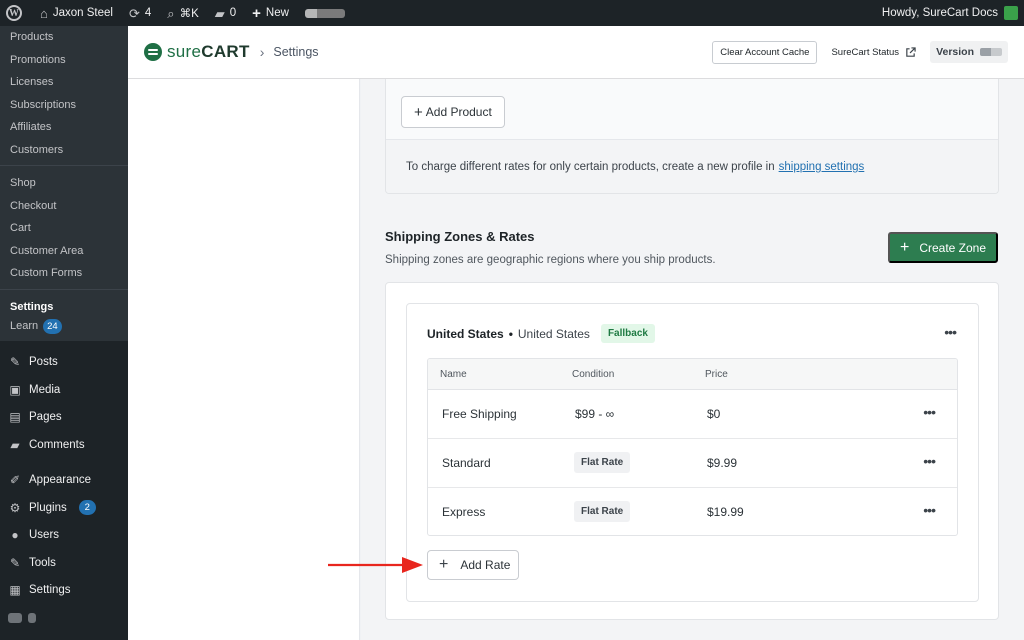 This screenshot has width=1024, height=640. What do you see at coordinates (940, 13) in the screenshot?
I see `howdy-user-link: Howdy, SureCart Docs` at bounding box center [940, 13].